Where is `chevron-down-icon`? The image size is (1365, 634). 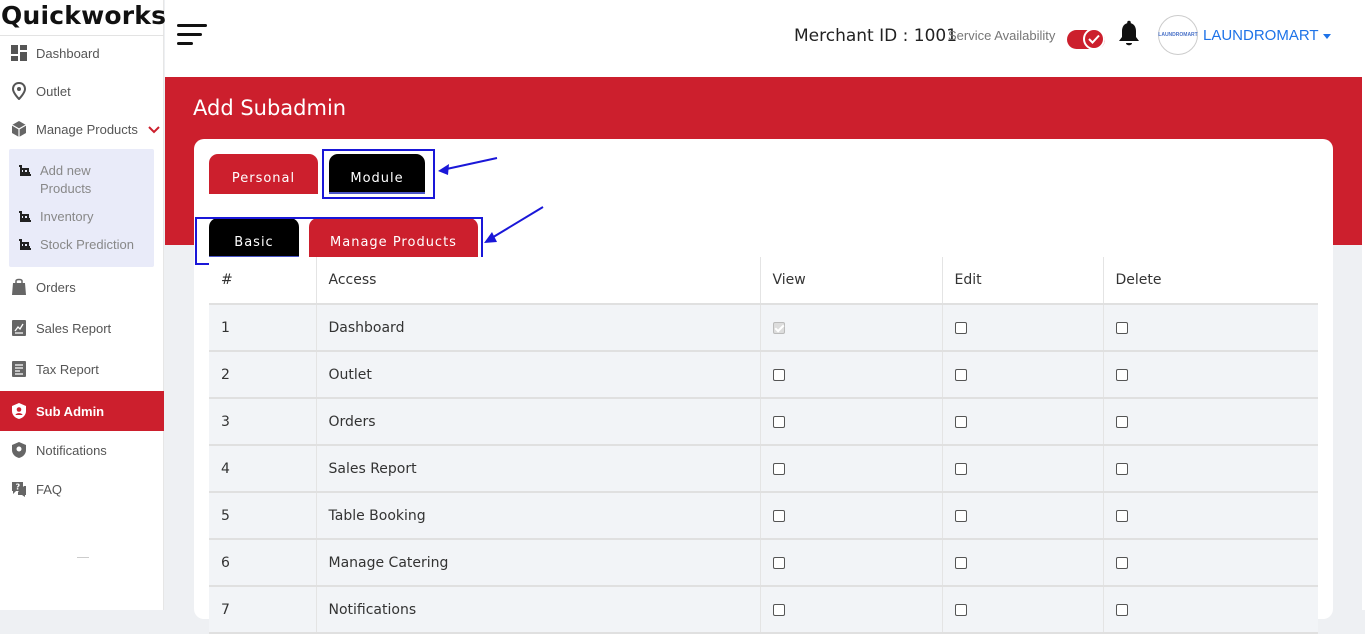 chevron-down-icon is located at coordinates (154, 129).